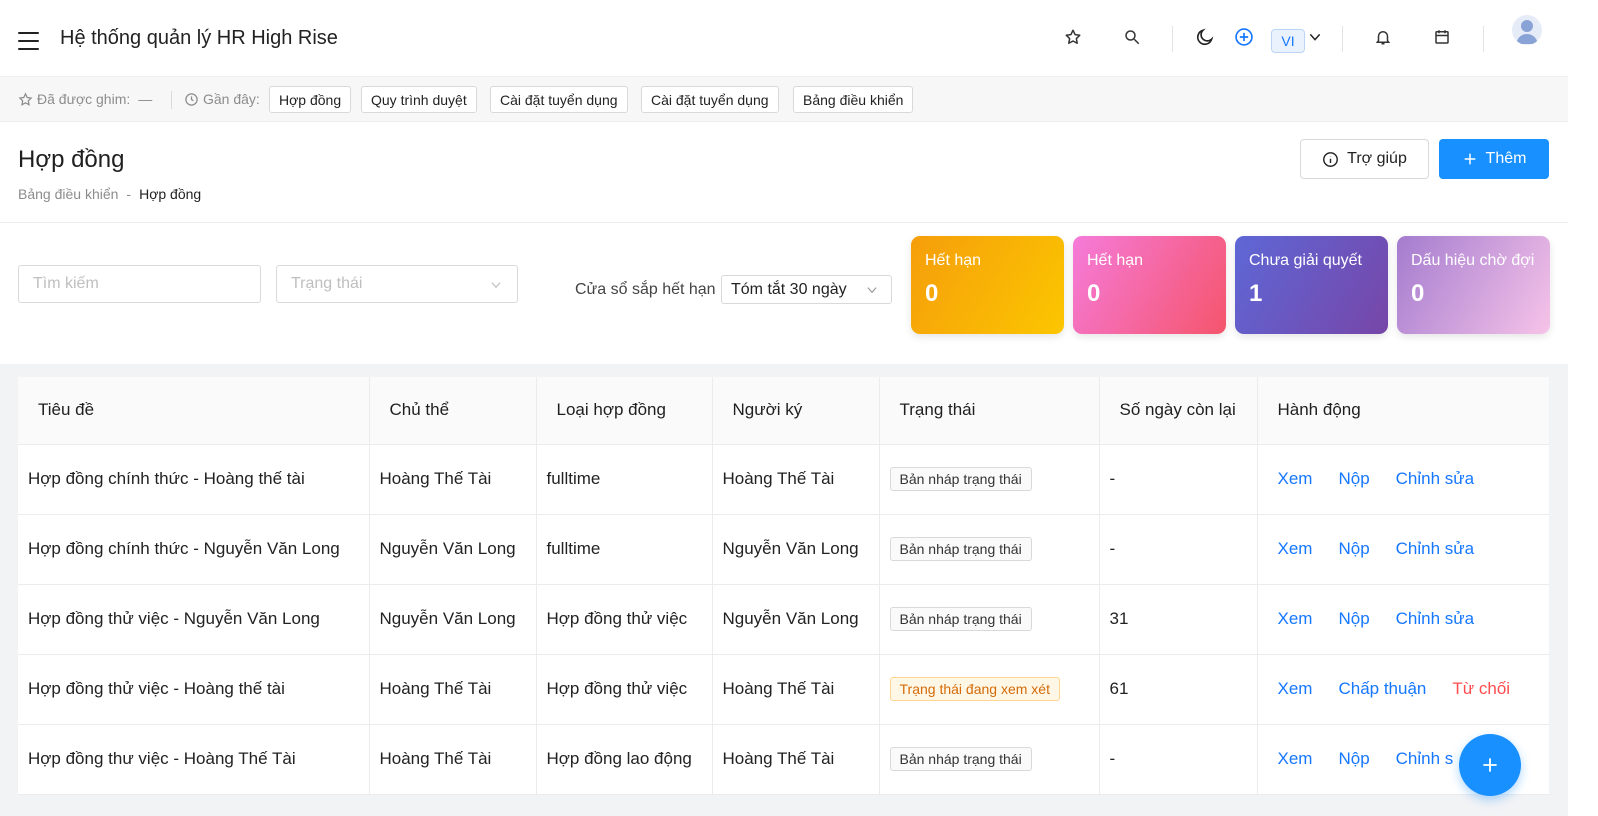  Describe the element at coordinates (796, 759) in the screenshot. I see `cell-signer: Hoàng Thế Tài` at that location.